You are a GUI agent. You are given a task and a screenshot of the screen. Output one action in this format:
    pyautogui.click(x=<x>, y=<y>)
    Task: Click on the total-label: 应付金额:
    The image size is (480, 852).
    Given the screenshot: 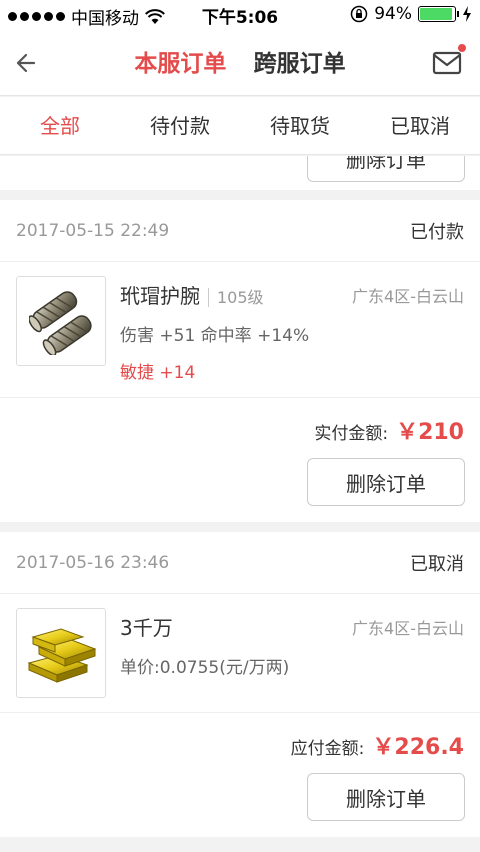 What is the action you would take?
    pyautogui.click(x=327, y=749)
    